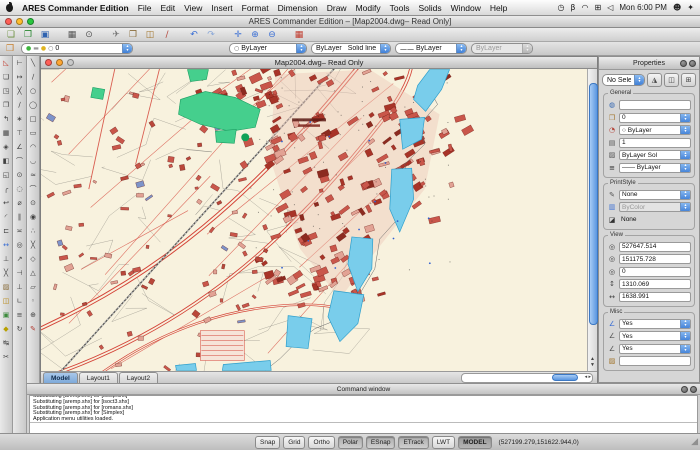 This screenshot has height=450, width=700. Describe the element at coordinates (655, 117) in the screenshot. I see `layer-select: 0 ▲ ▼` at that location.